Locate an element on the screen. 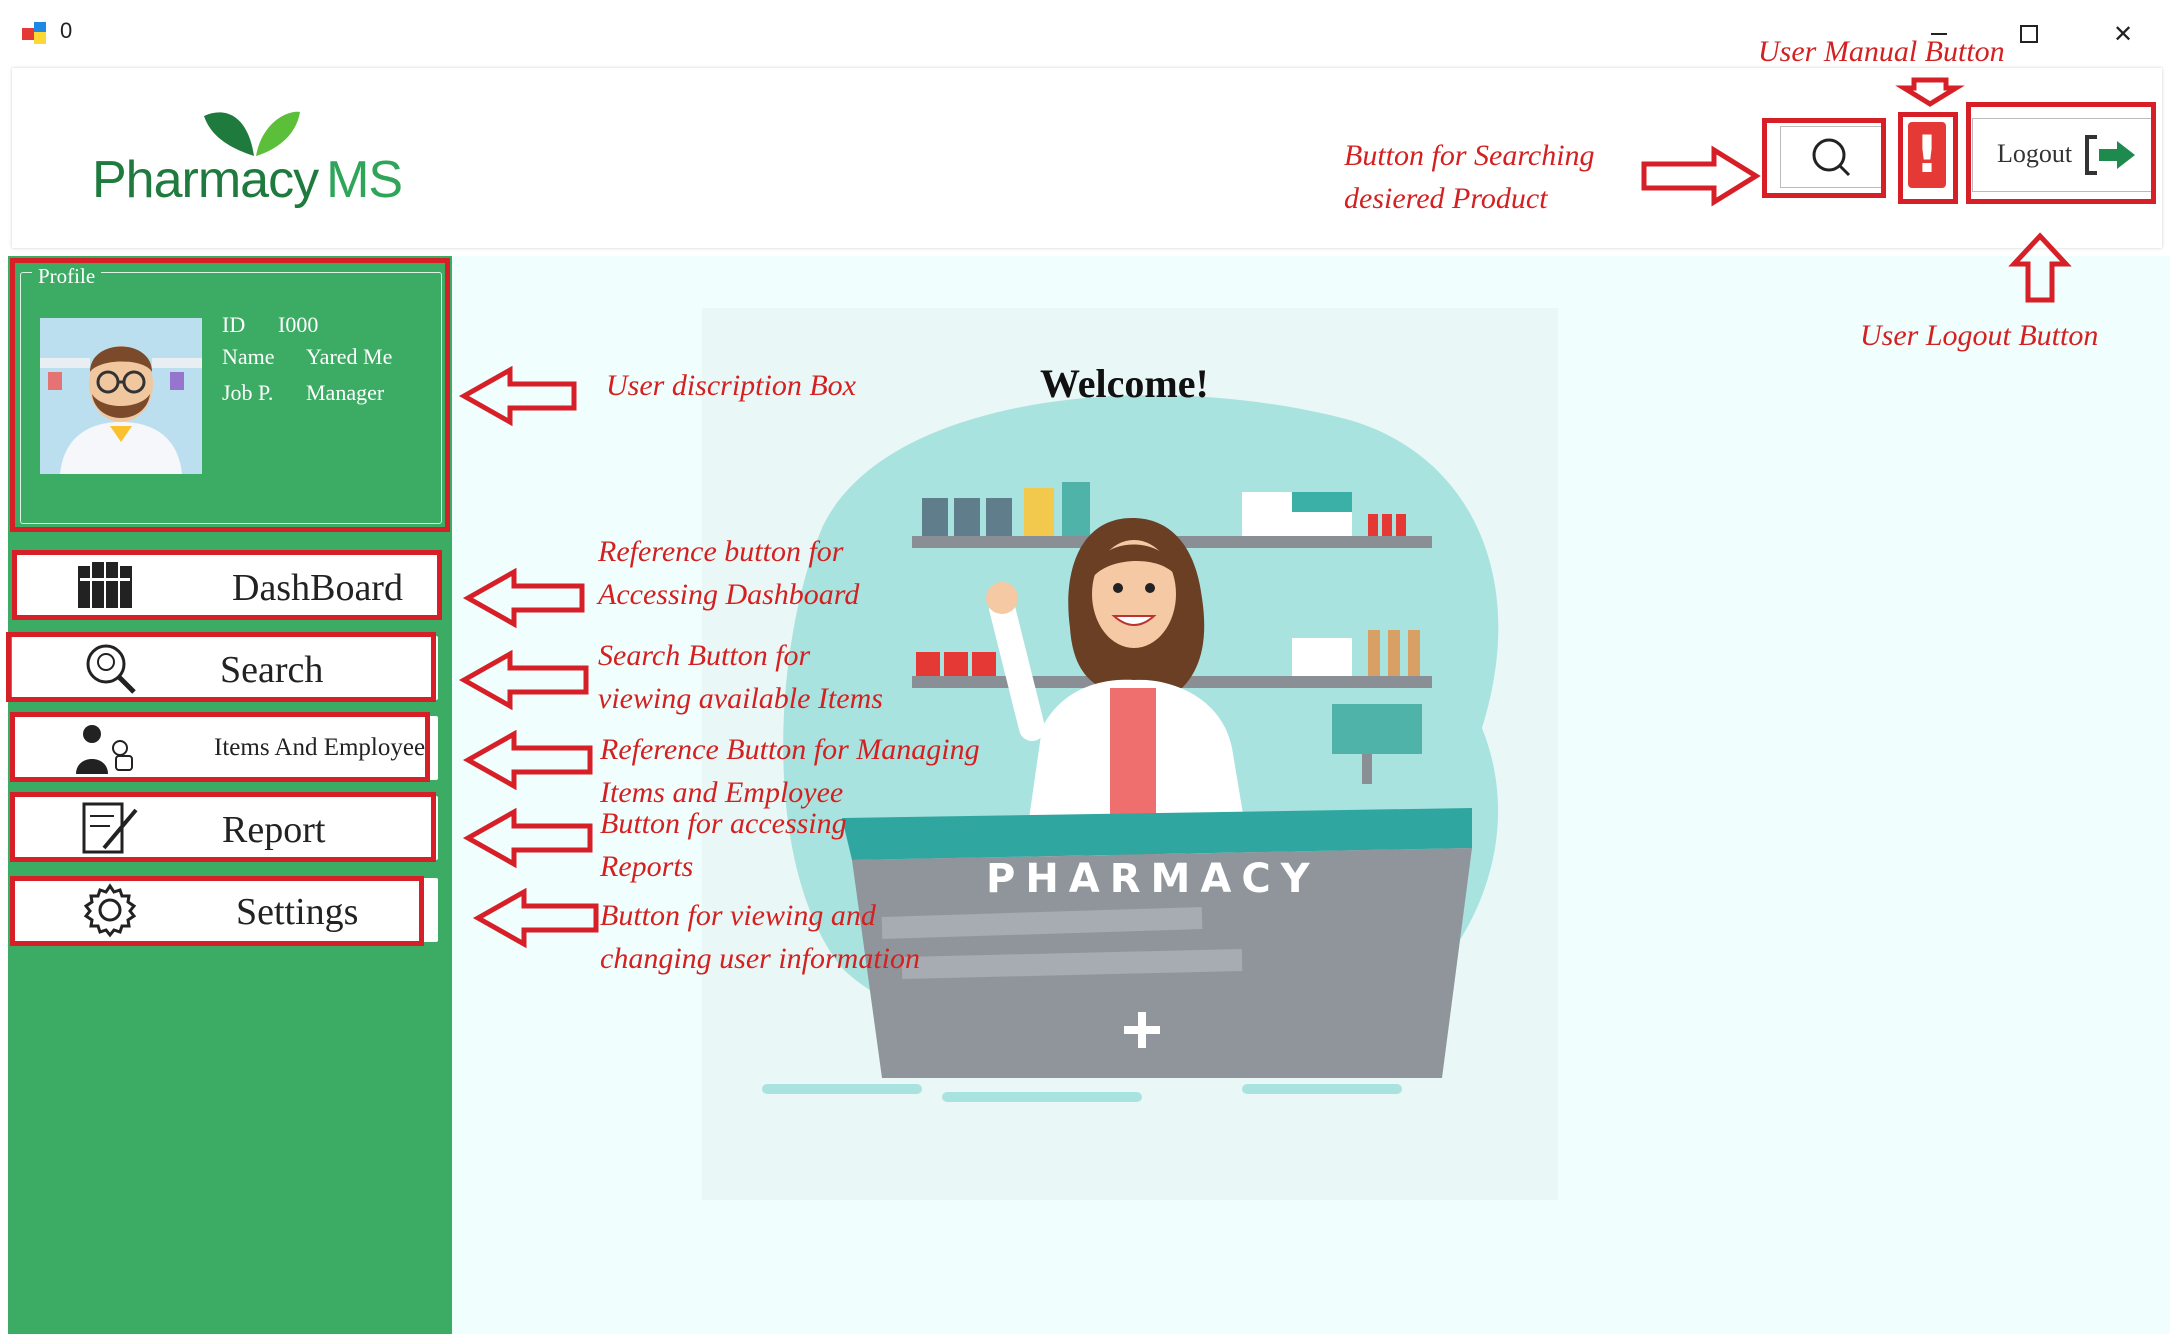  app-logo: Pharmacy MS is located at coordinates (247, 180).